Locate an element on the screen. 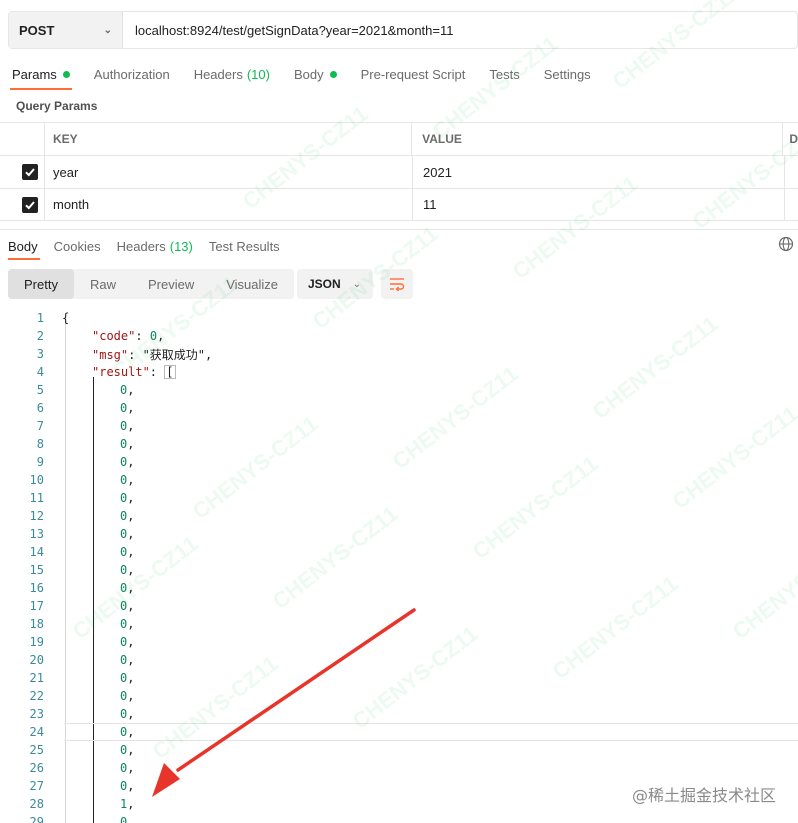  code-text: 1, is located at coordinates (127, 804).